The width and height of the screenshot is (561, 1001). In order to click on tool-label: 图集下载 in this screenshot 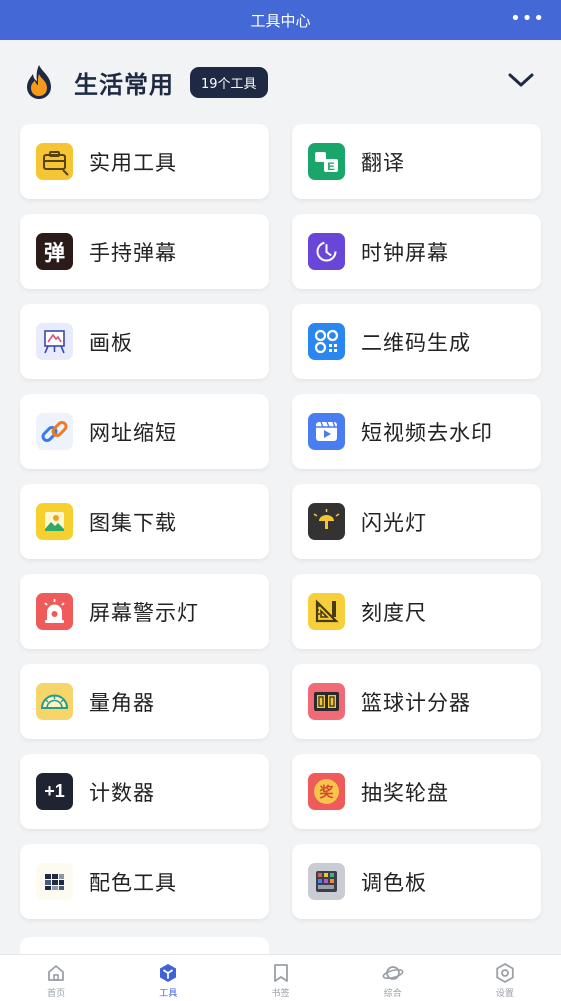, I will do `click(133, 522)`.